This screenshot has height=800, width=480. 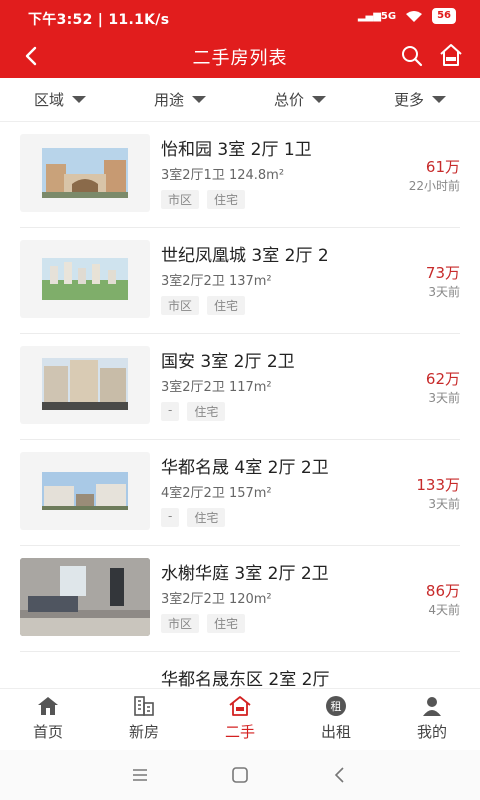 I want to click on home-square-icon, so click(x=240, y=775).